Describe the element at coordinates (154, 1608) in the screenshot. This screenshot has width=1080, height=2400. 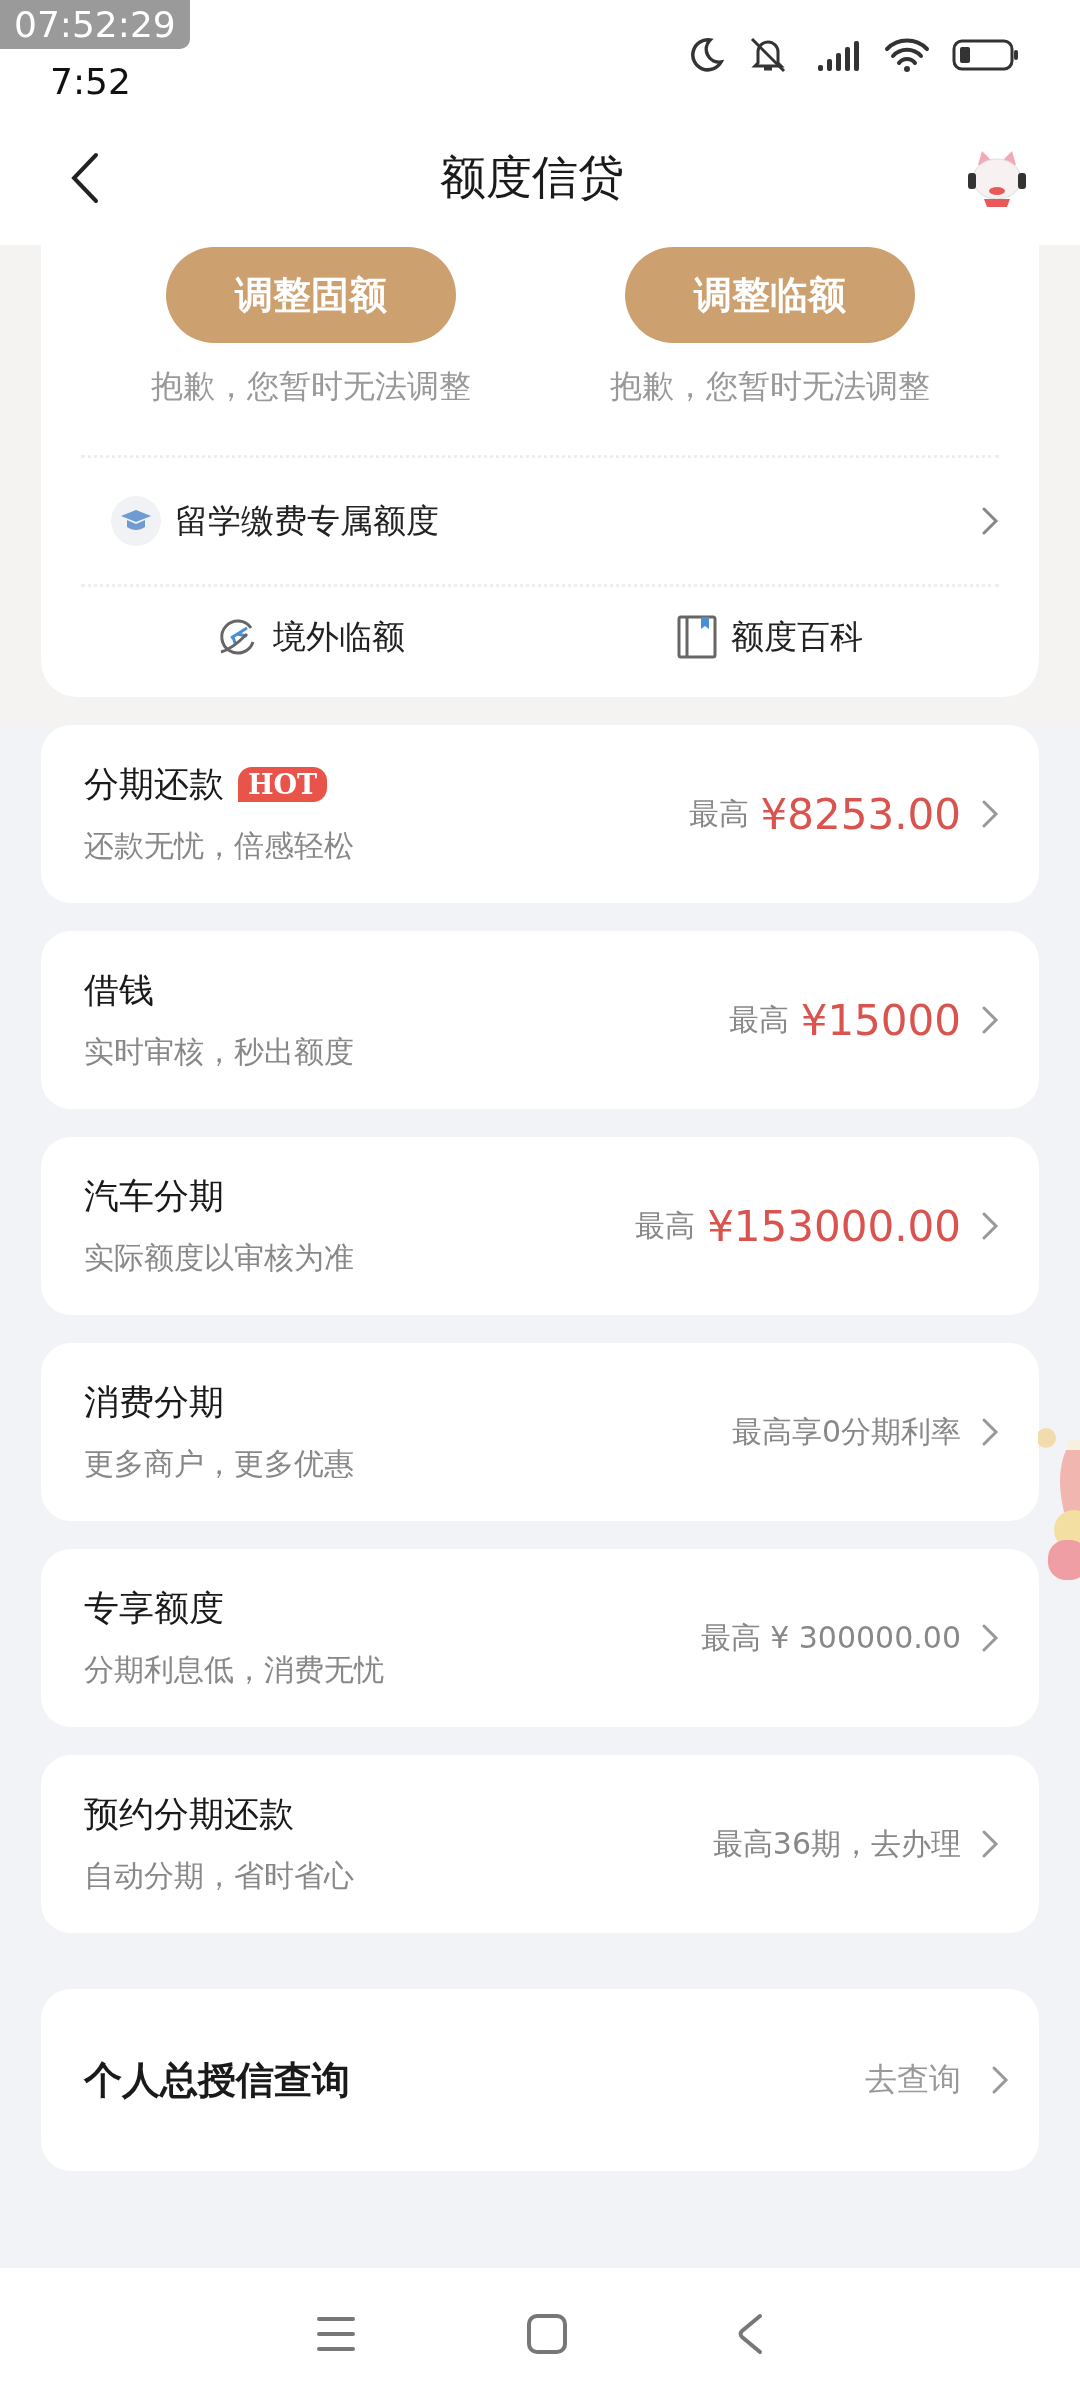
I see `product-title: 专享额度` at that location.